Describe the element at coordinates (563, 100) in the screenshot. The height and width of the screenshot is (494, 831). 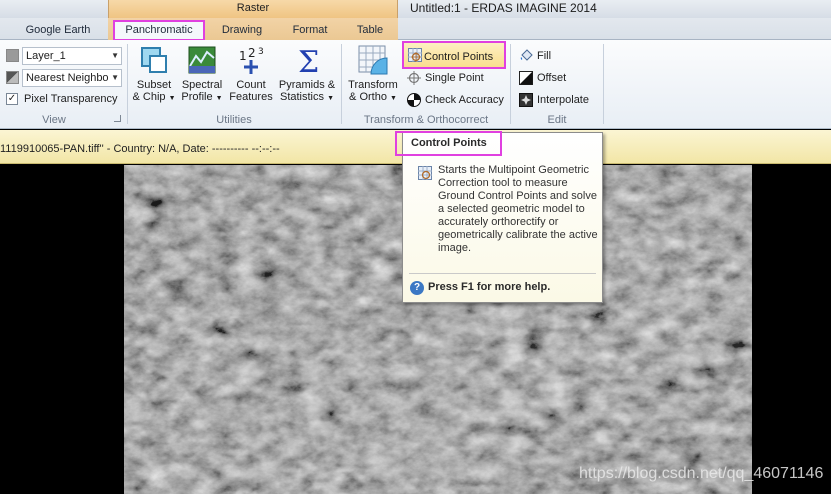
I see `interpolate-label: Interpolate` at that location.